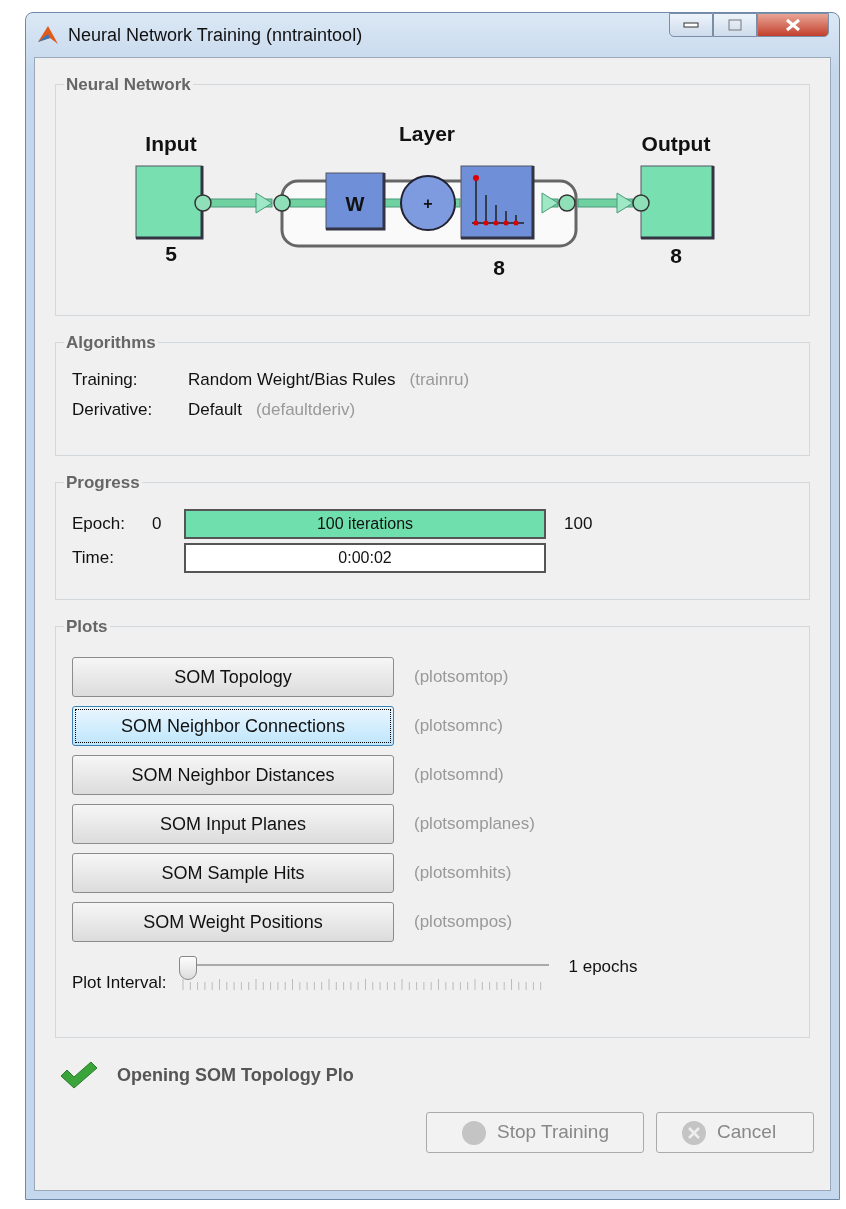  What do you see at coordinates (439, 380) in the screenshot?
I see `function-name: (trainru)` at bounding box center [439, 380].